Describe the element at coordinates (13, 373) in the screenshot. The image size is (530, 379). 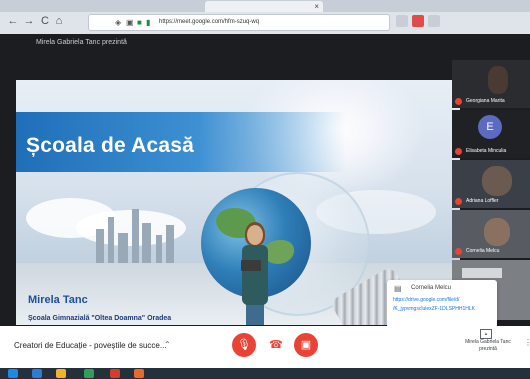
I see `start-icon` at that location.